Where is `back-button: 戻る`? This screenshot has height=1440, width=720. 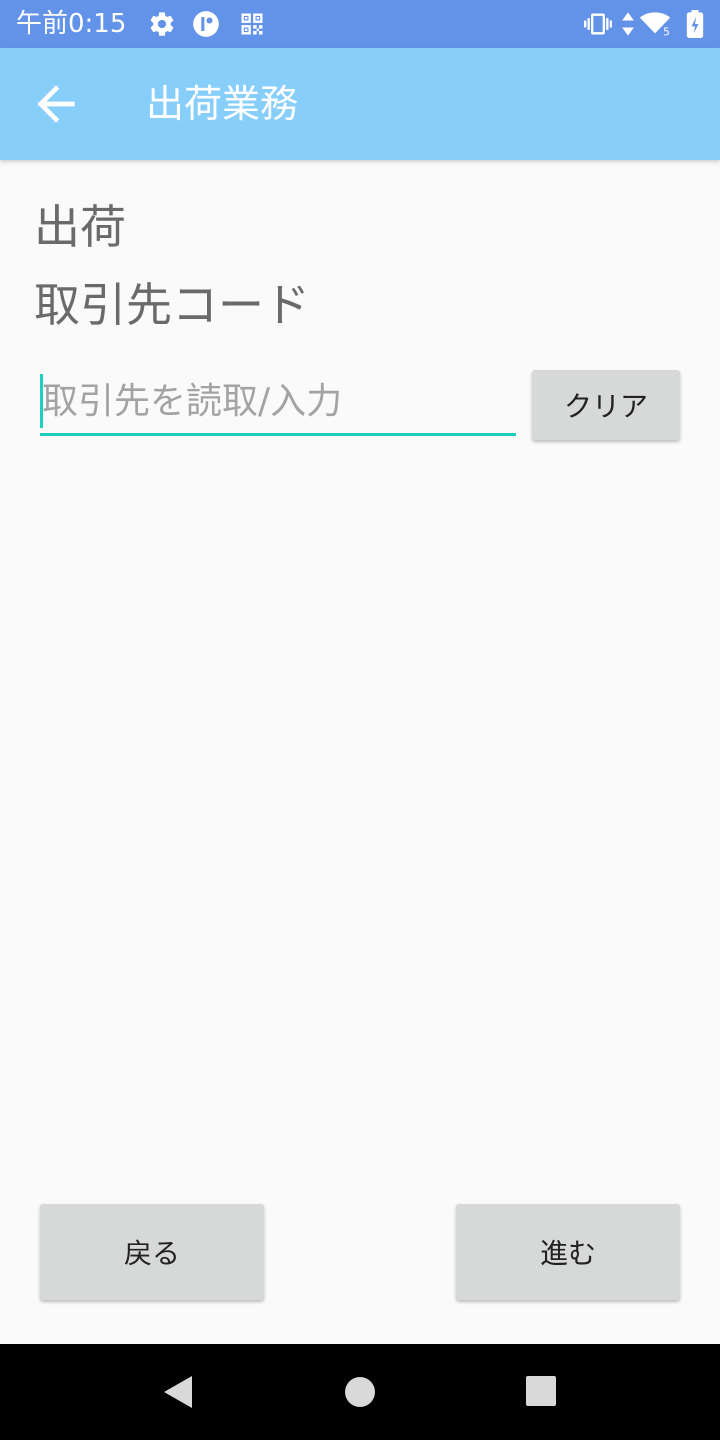
back-button: 戻る is located at coordinates (152, 1252).